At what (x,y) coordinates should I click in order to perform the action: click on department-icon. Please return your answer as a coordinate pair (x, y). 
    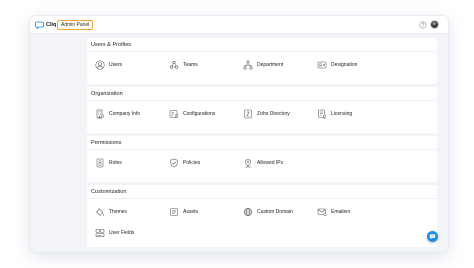
    Looking at the image, I should click on (250, 65).